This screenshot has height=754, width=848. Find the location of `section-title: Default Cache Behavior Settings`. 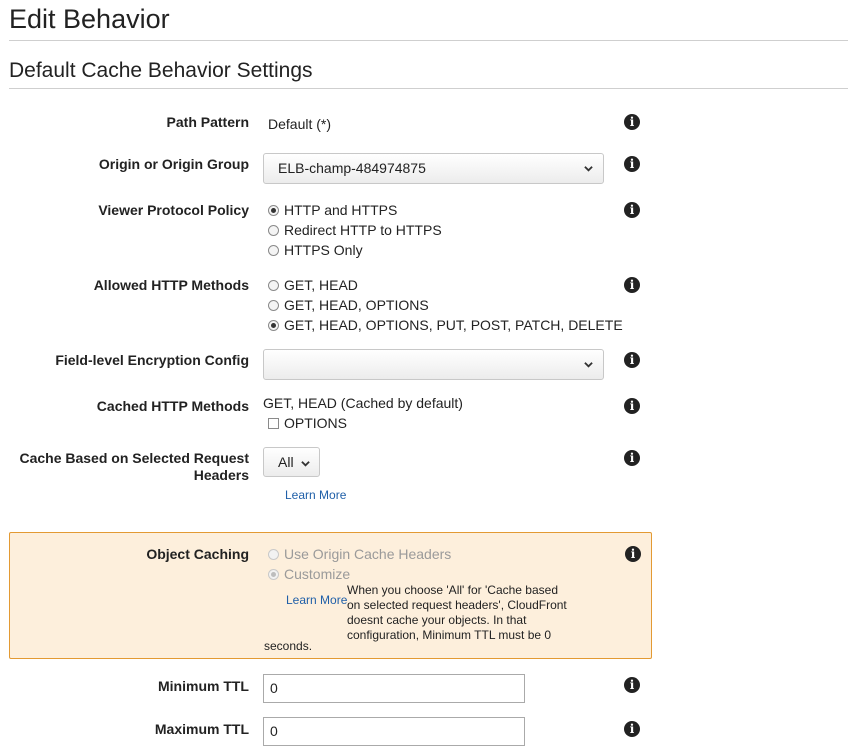

section-title: Default Cache Behavior Settings is located at coordinates (161, 70).